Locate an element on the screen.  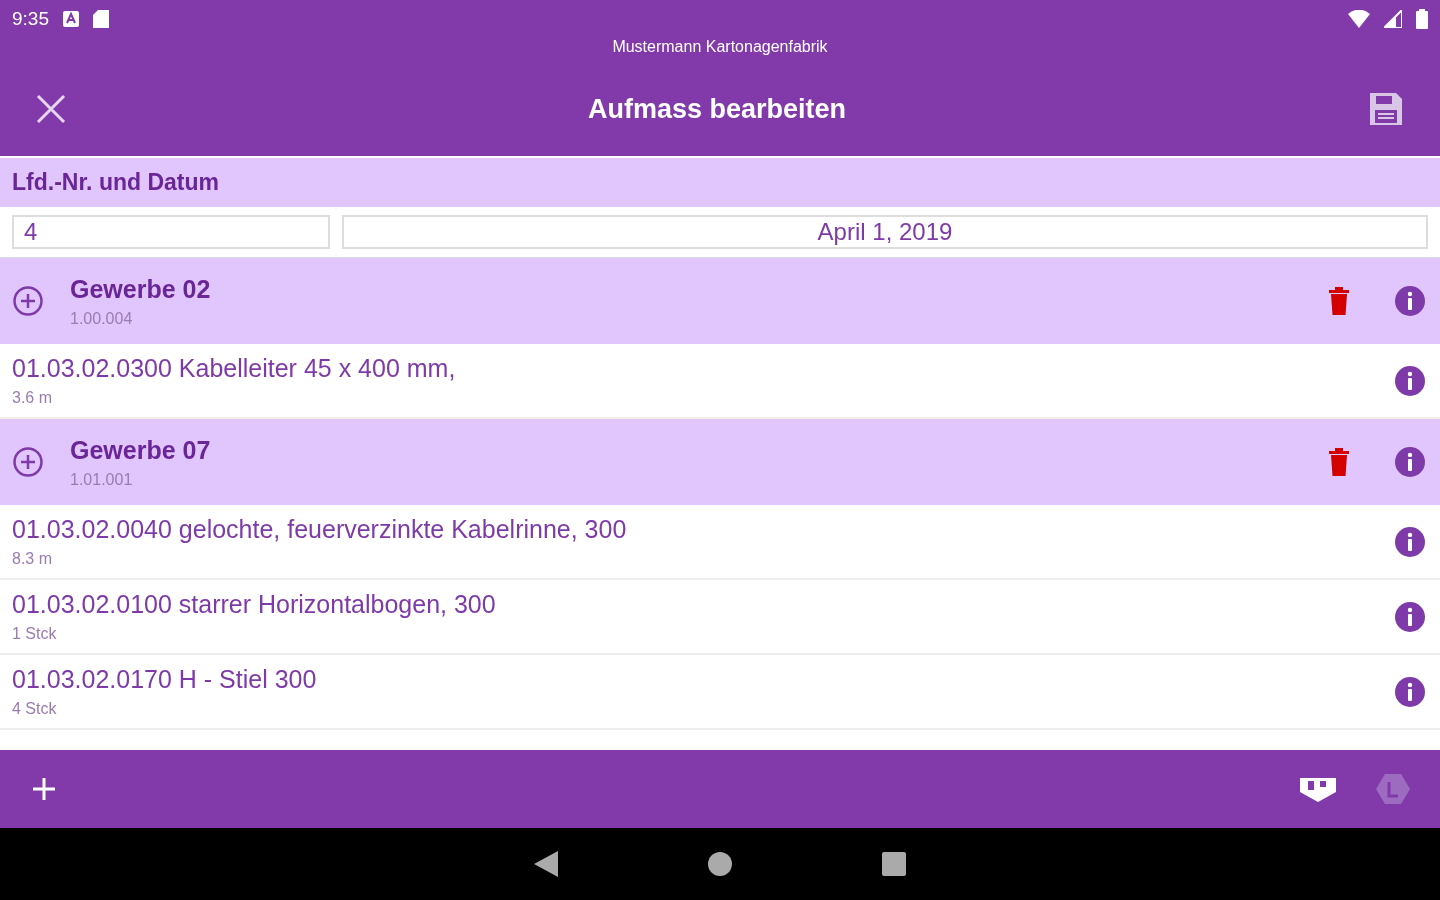
sd-card-icon is located at coordinates (101, 19).